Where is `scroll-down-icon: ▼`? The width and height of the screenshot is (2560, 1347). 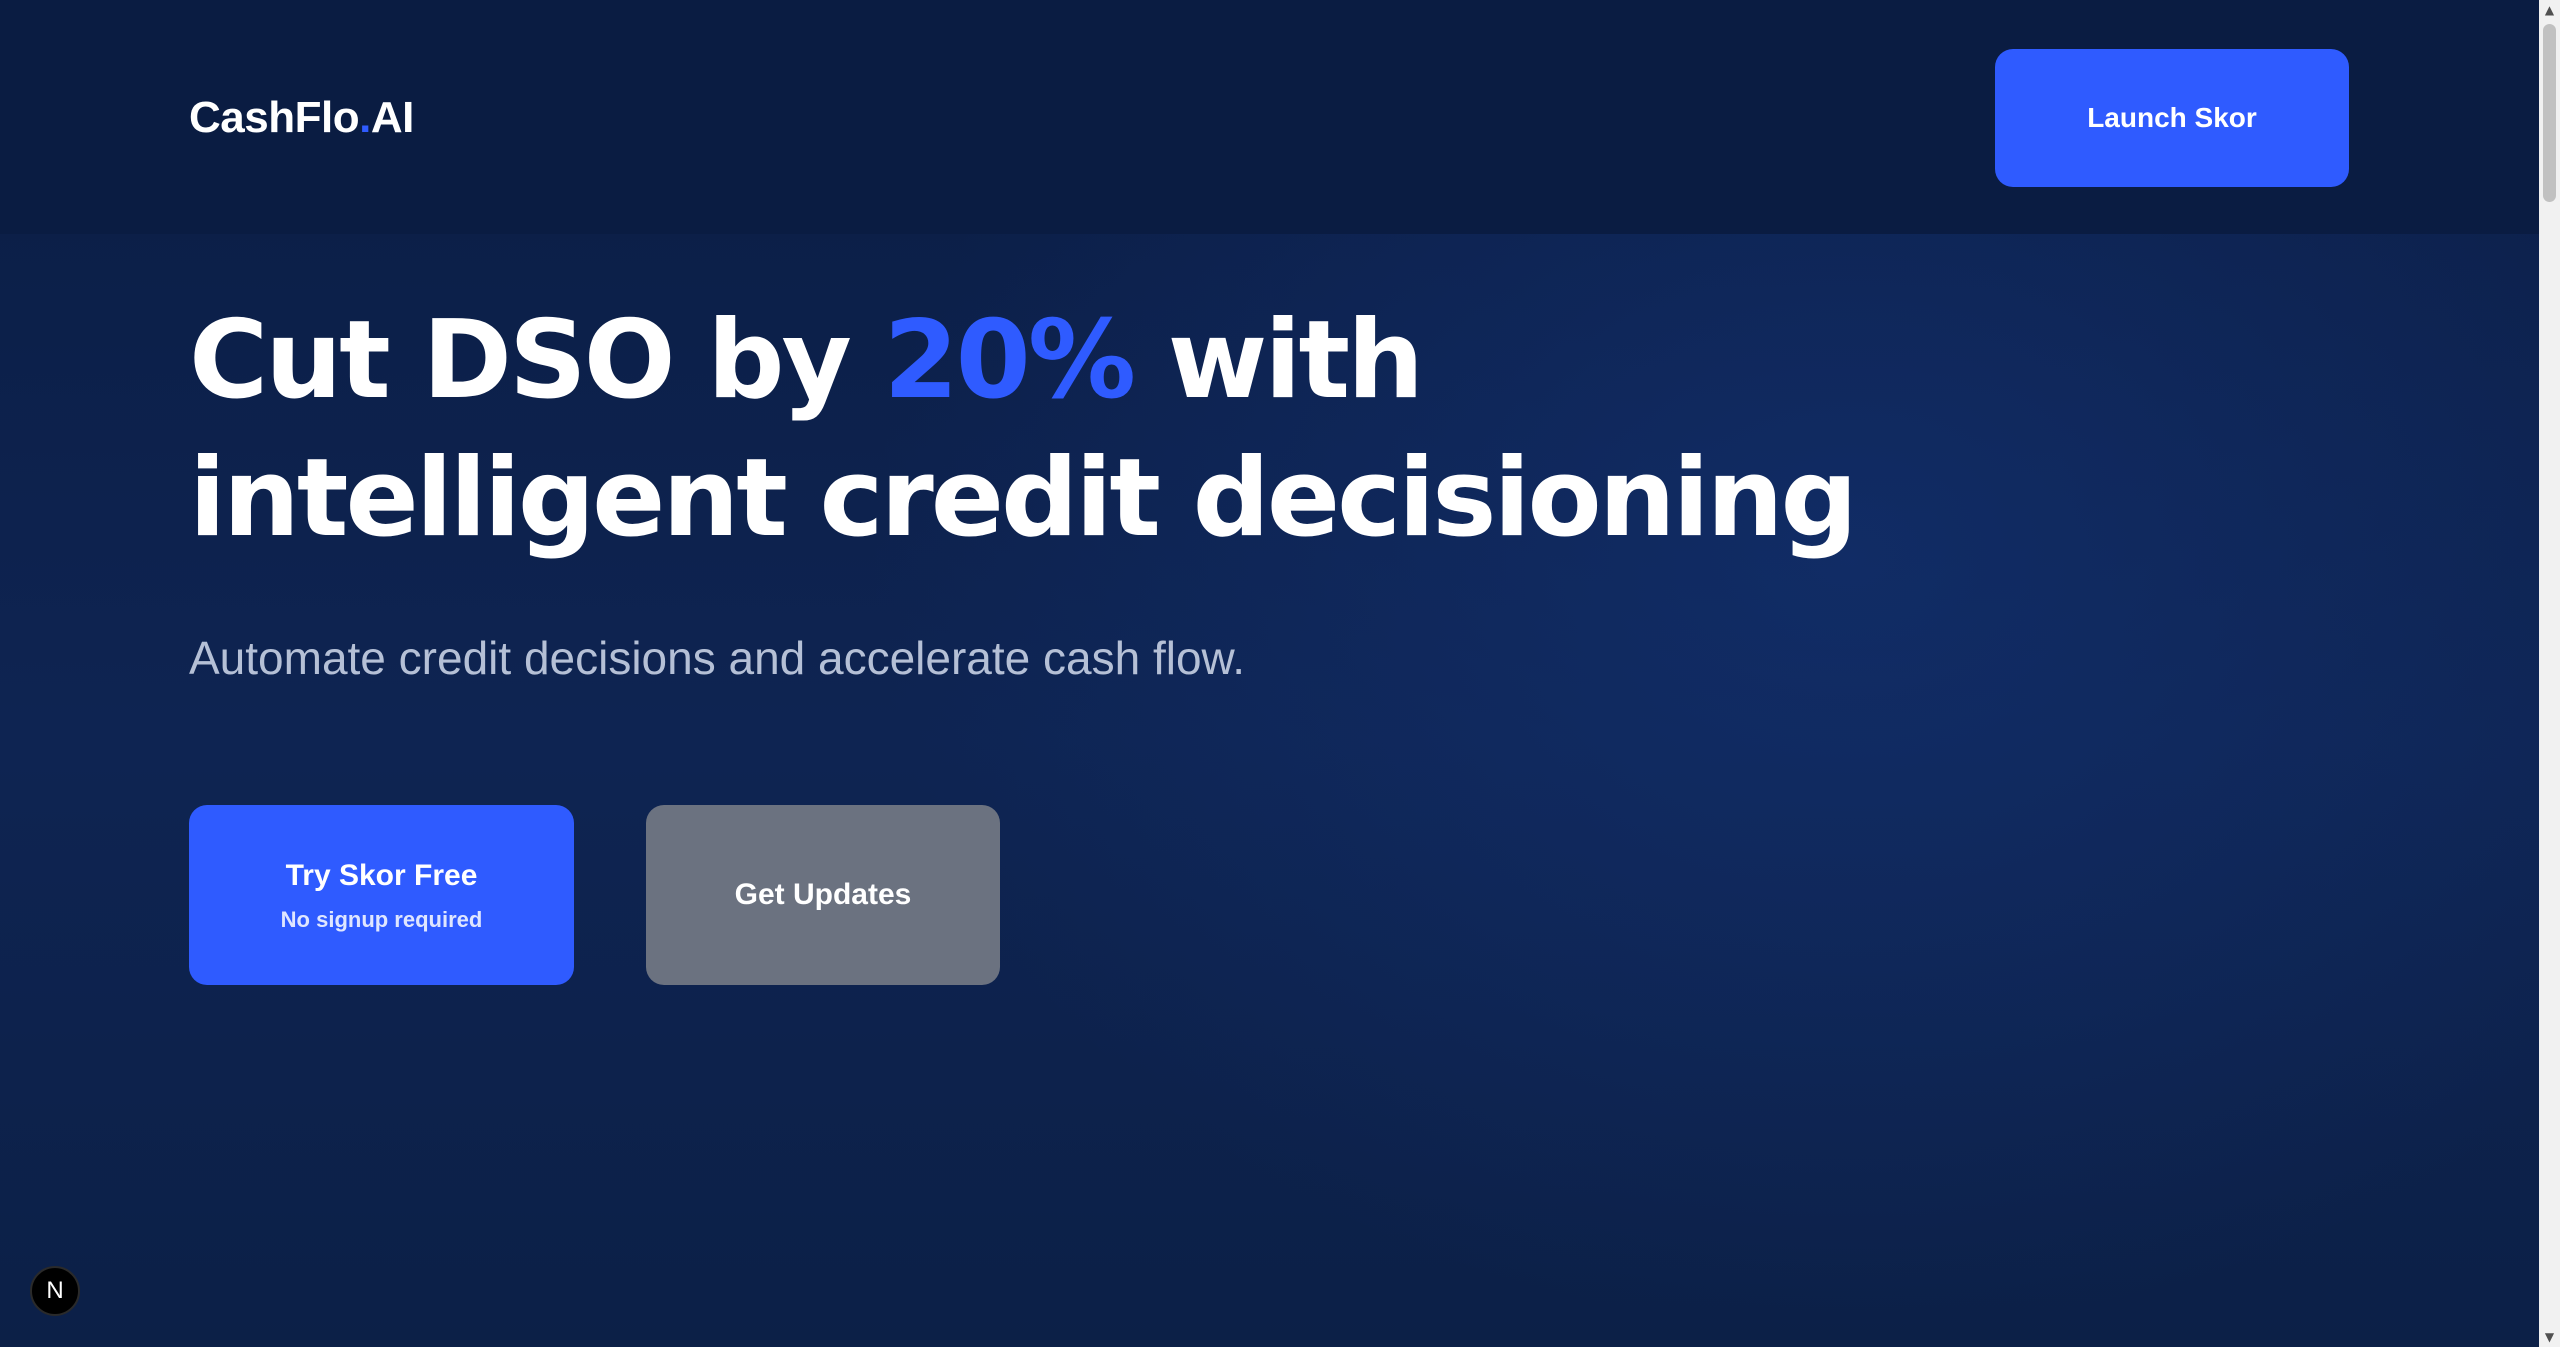
scroll-down-icon: ▼ is located at coordinates (2549, 1337).